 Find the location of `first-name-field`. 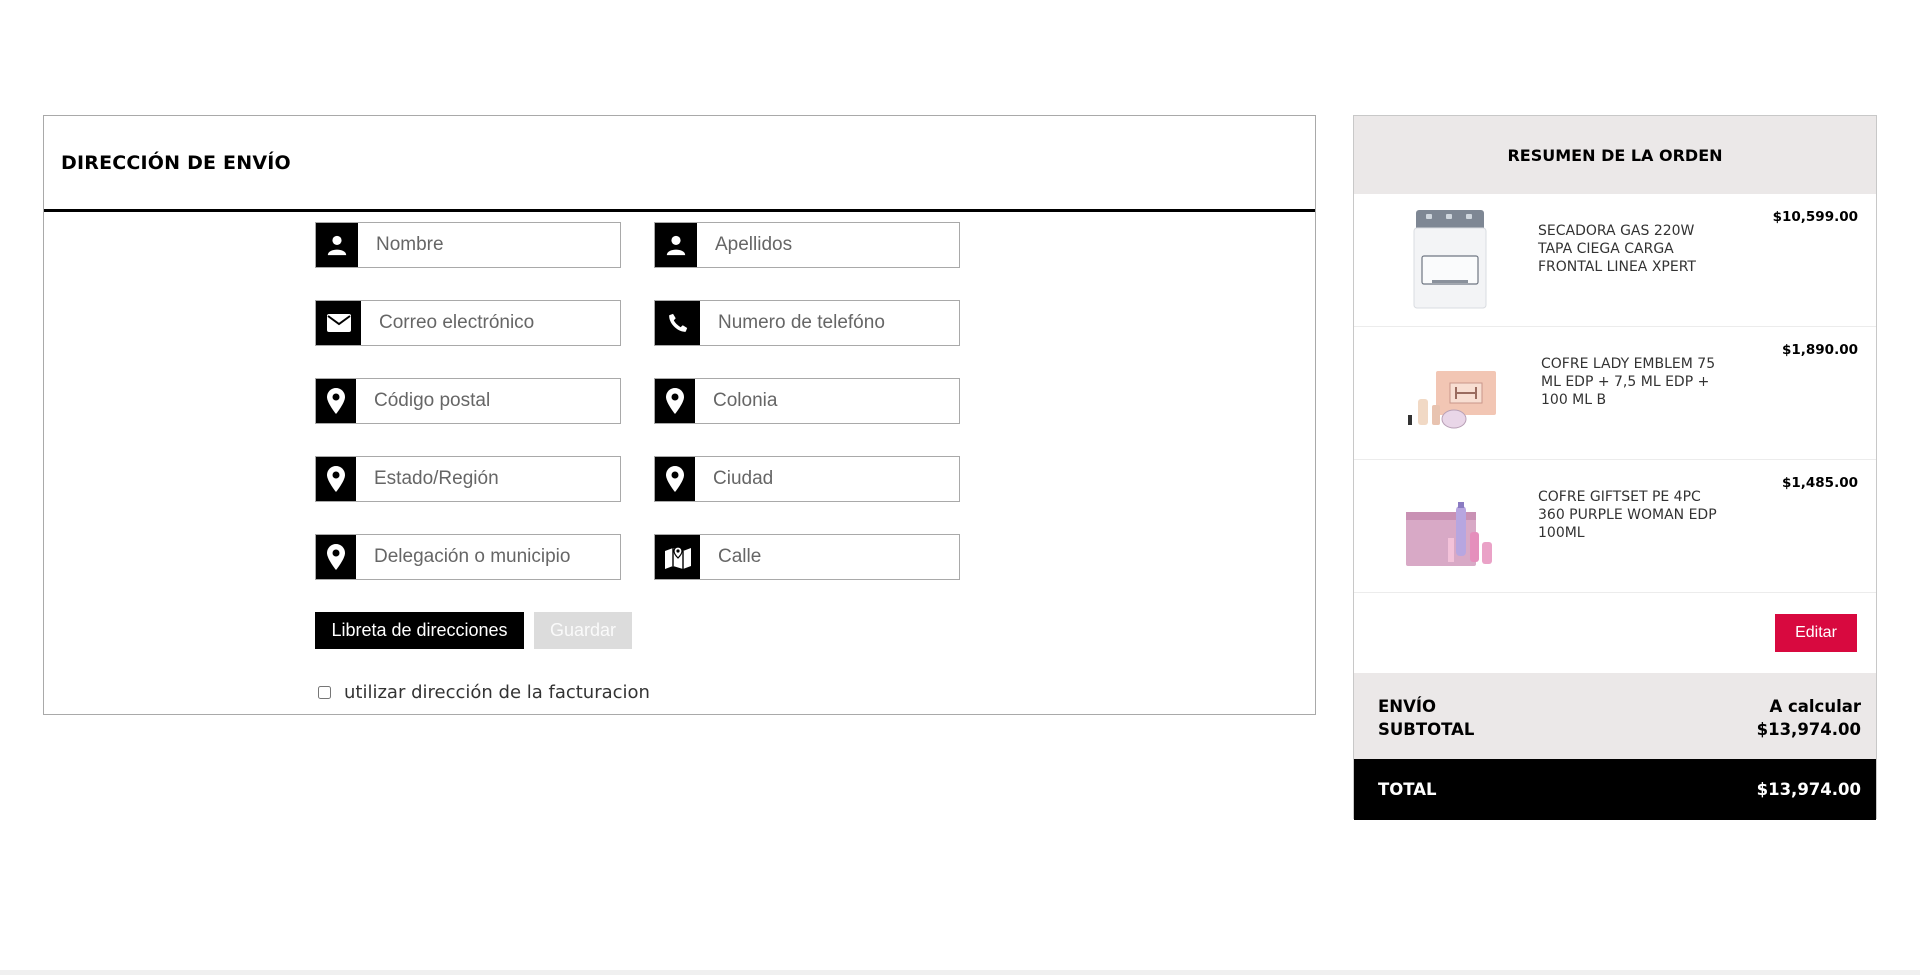

first-name-field is located at coordinates (468, 245).